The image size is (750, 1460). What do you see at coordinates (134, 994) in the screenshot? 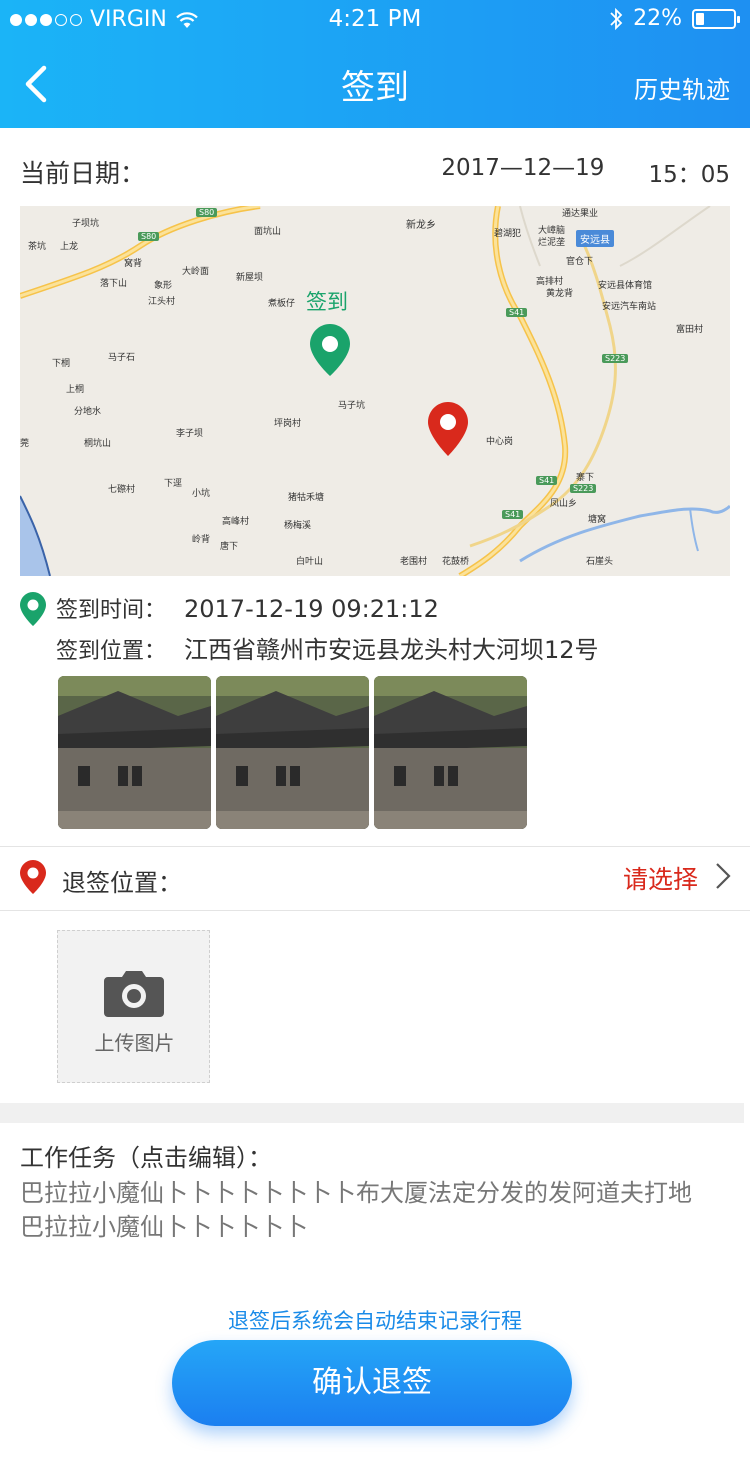
I see `camera-icon` at bounding box center [134, 994].